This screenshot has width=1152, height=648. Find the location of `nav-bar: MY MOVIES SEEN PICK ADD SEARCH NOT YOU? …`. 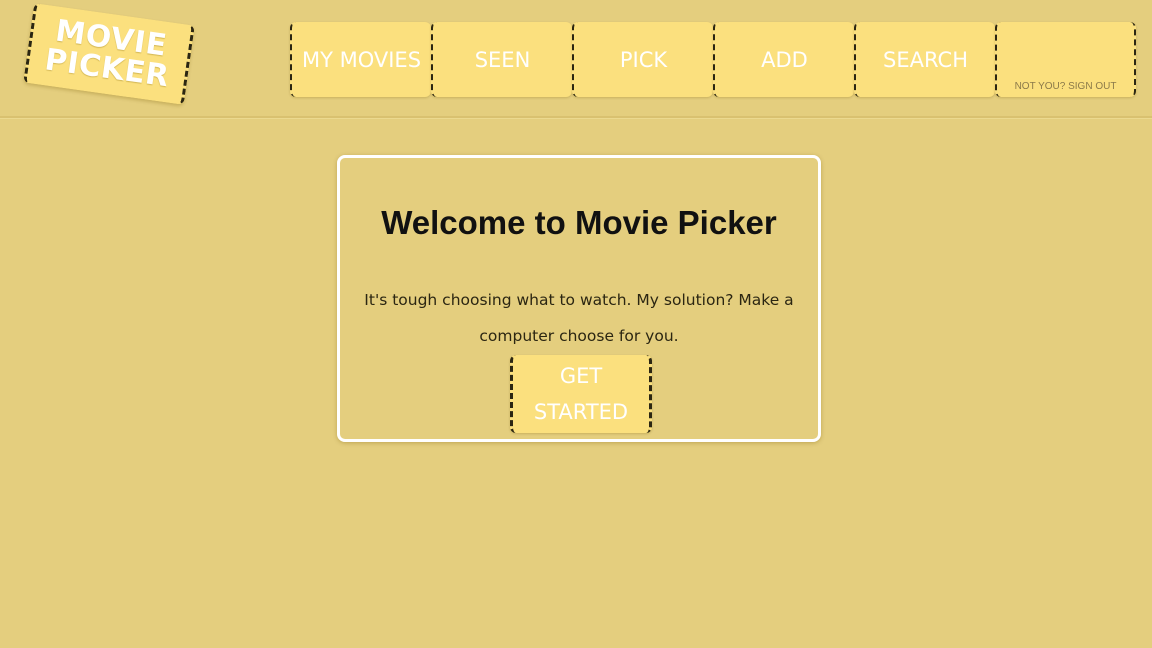

nav-bar: MY MOVIES SEEN PICK ADD SEARCH NOT YOU? … is located at coordinates (713, 59).